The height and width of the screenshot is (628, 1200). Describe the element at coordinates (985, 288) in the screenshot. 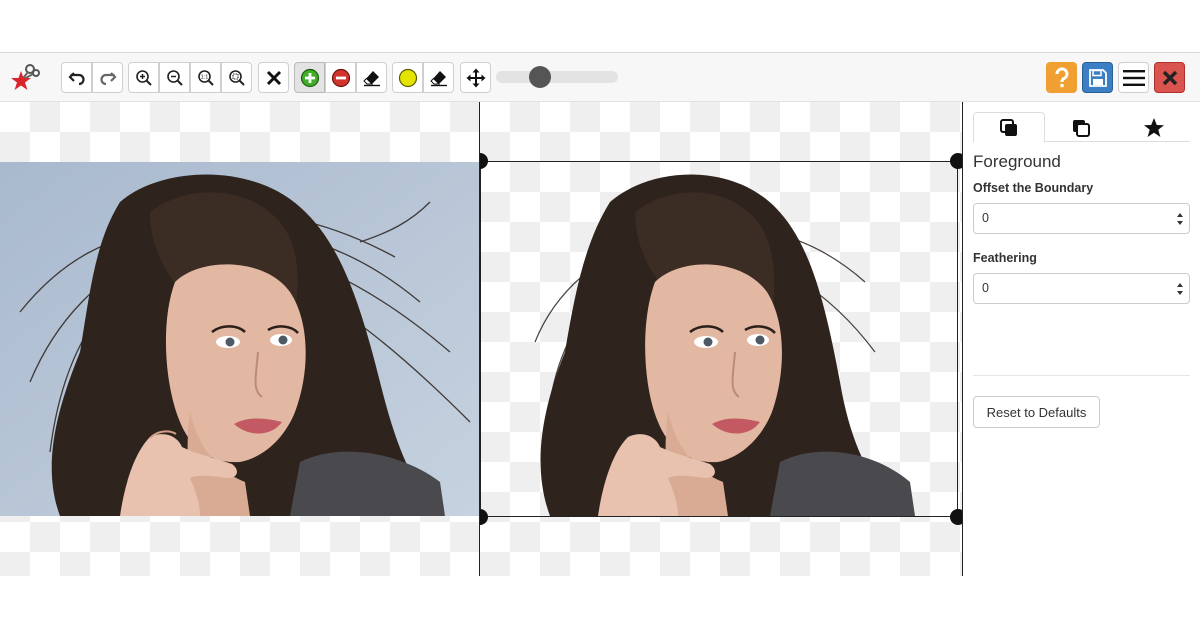

I see `feathering-value: 0` at that location.